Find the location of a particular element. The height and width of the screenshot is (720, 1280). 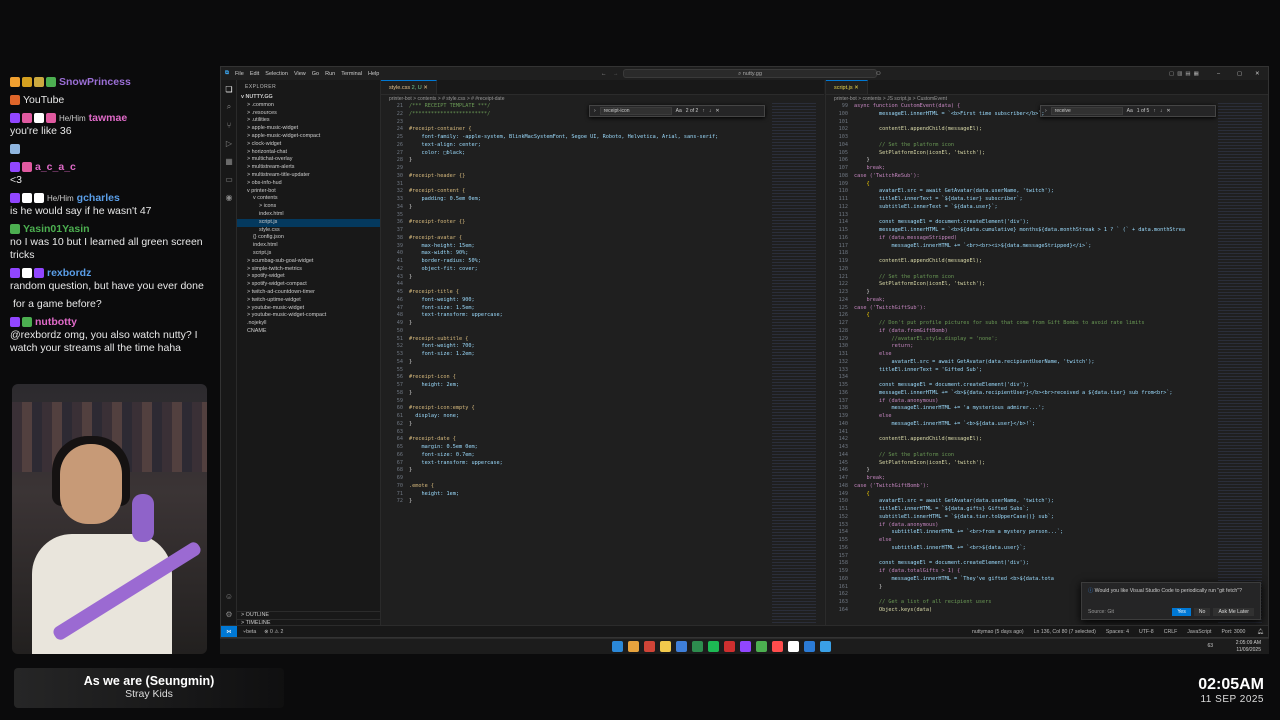

file-tree-item: > icons is located at coordinates (308, 207).